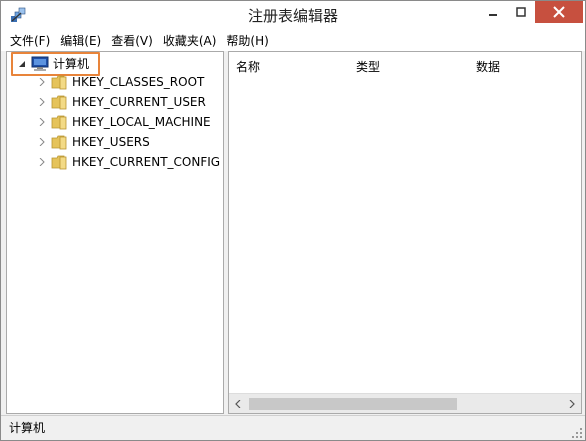 This screenshot has width=586, height=441. I want to click on close-icon, so click(559, 12).